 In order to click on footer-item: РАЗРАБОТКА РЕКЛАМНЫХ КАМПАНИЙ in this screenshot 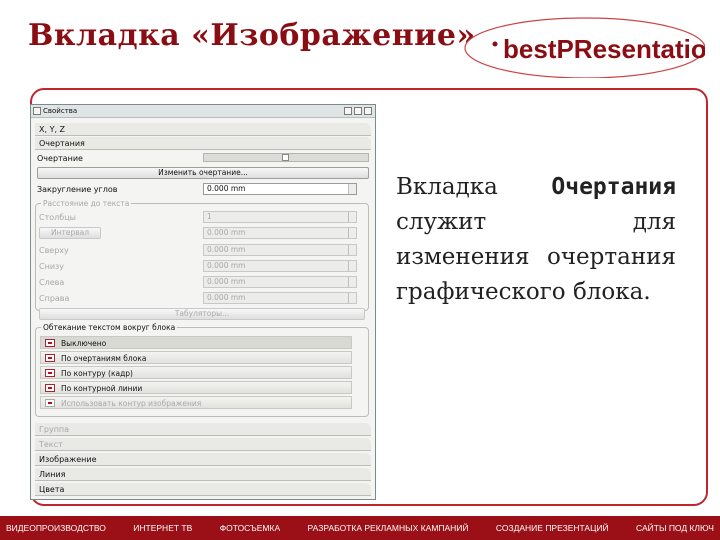, I will do `click(388, 528)`.